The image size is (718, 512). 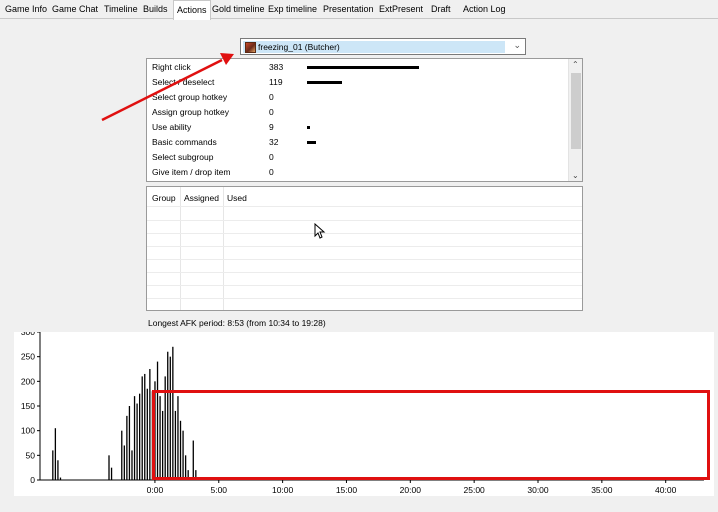 What do you see at coordinates (227, 59) in the screenshot?
I see `arrow-head` at bounding box center [227, 59].